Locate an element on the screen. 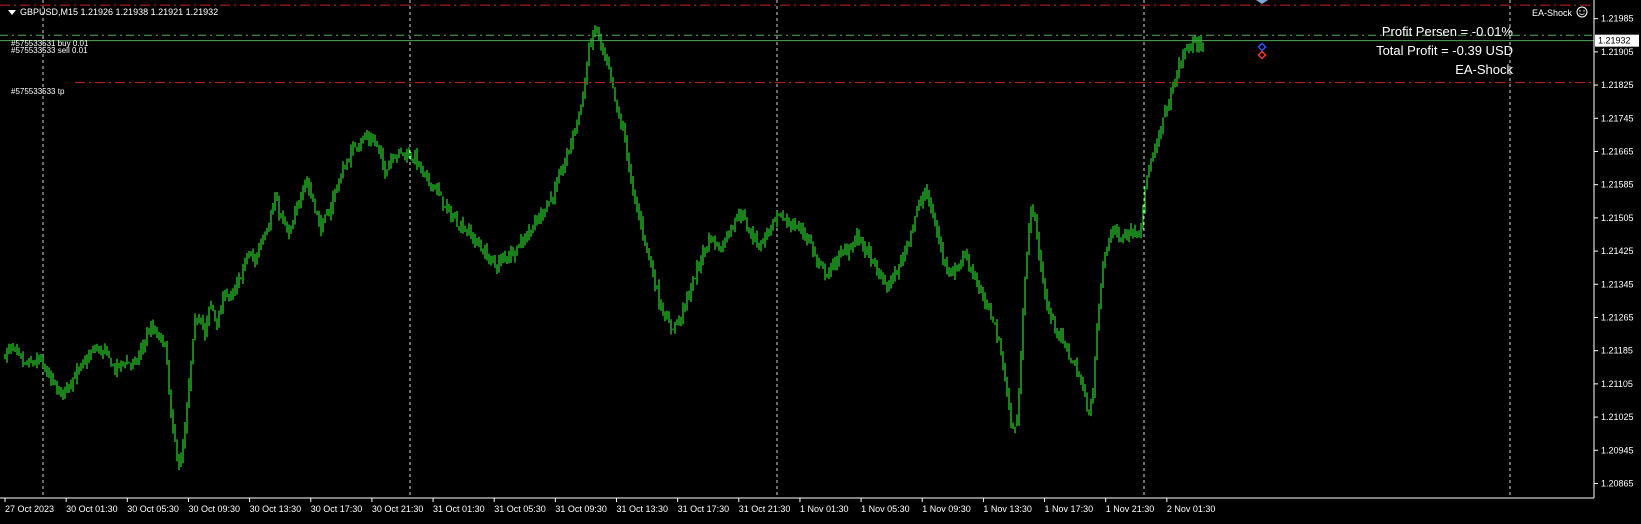 The height and width of the screenshot is (524, 1641). time-tick-label: 1 Nov 01:30 is located at coordinates (824, 509).